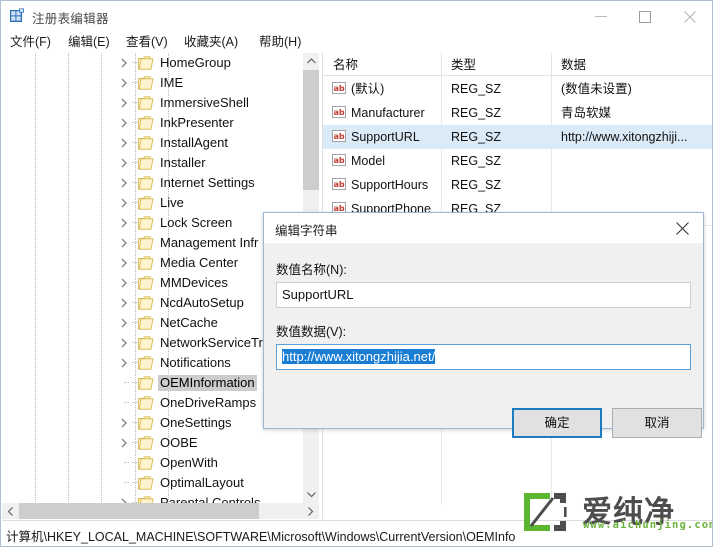 The image size is (713, 547). What do you see at coordinates (196, 222) in the screenshot?
I see `tree-item-label: Lock Screen` at bounding box center [196, 222].